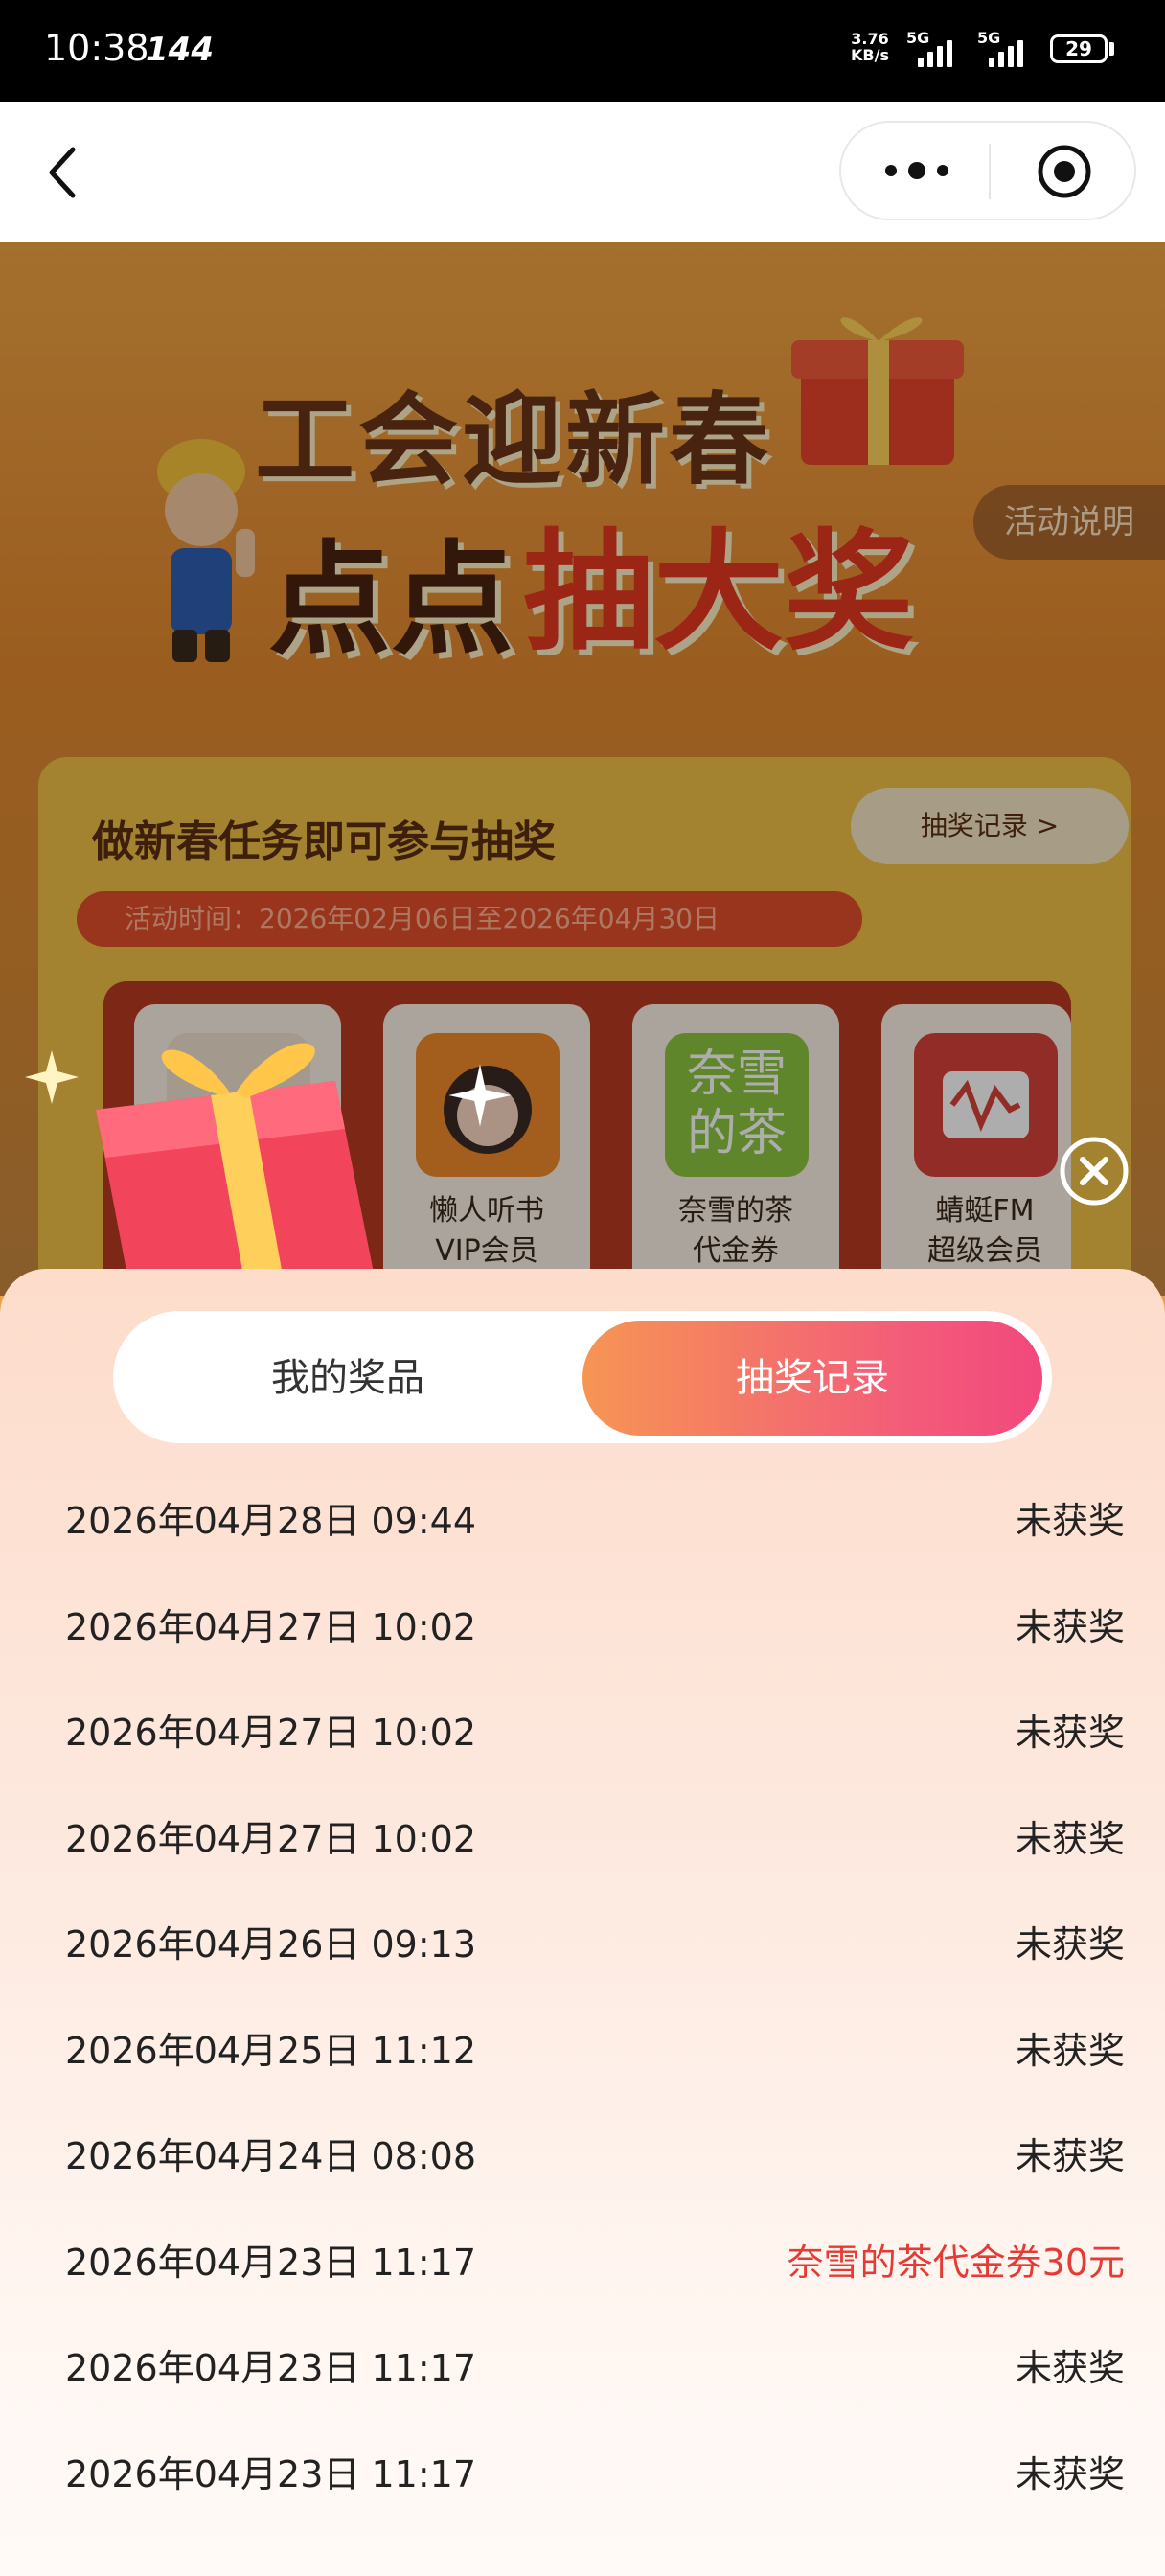 The image size is (1165, 2576). I want to click on sparkle-icon, so click(480, 1095).